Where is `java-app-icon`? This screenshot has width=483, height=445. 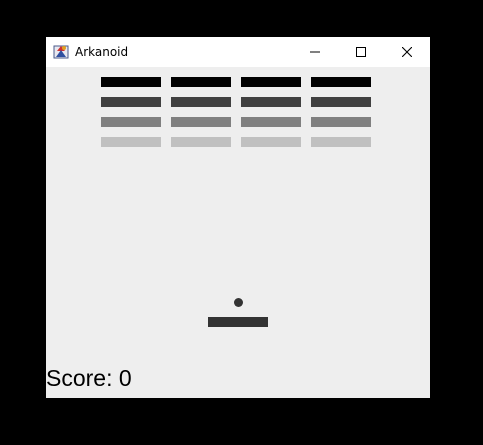
java-app-icon is located at coordinates (61, 51).